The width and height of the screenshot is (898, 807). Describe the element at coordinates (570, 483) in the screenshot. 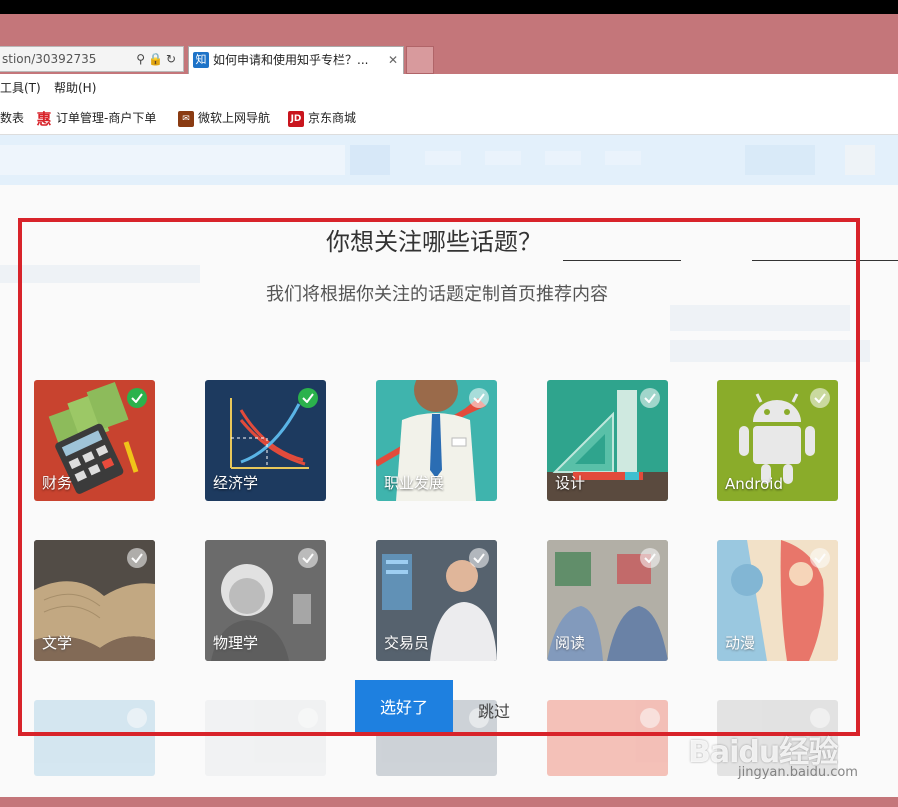

I see `topic-label: 设计` at that location.